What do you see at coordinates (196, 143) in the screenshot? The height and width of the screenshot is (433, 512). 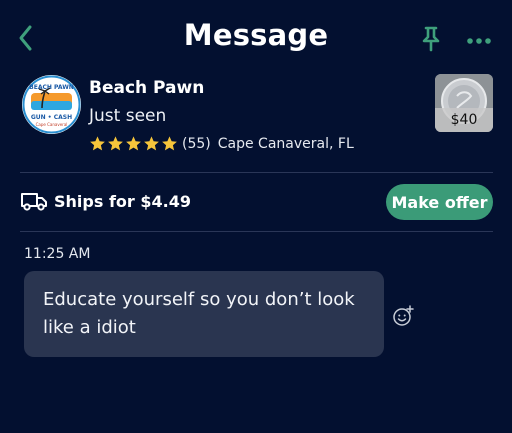 I see `rating-count: (55)` at bounding box center [196, 143].